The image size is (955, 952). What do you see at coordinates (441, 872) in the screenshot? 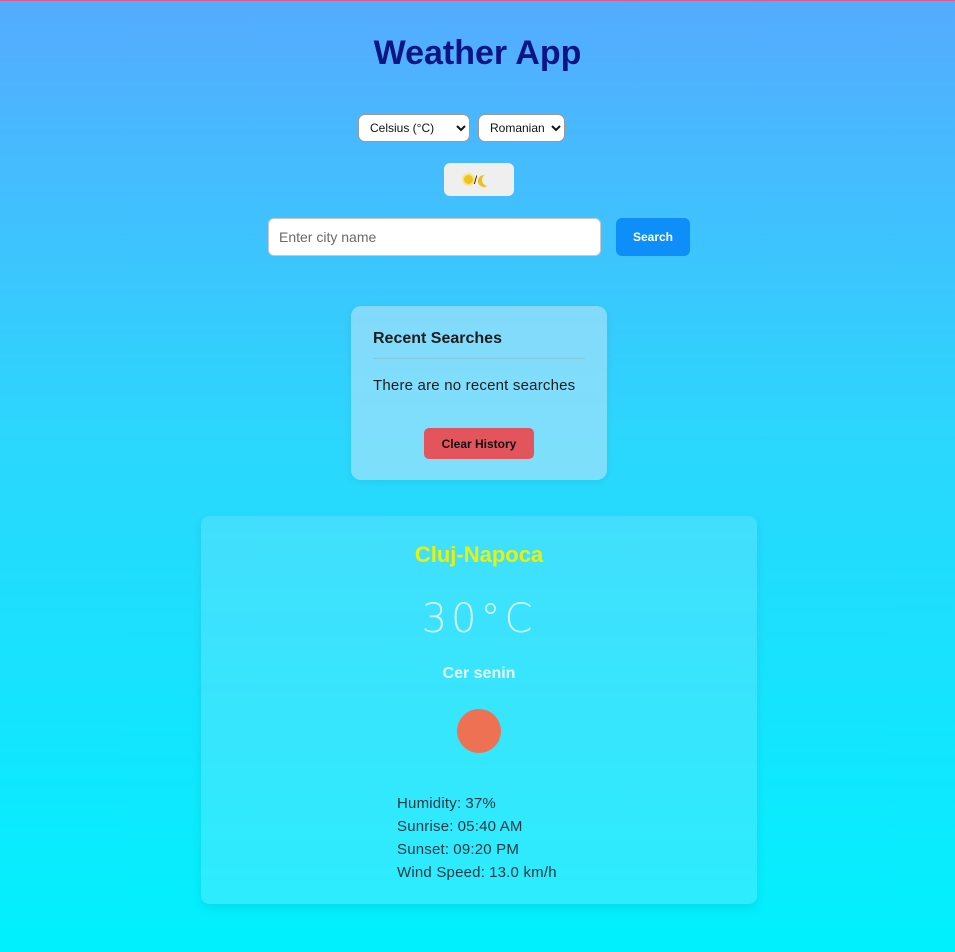
I see `wind-speed-label: Wind Speed:` at bounding box center [441, 872].